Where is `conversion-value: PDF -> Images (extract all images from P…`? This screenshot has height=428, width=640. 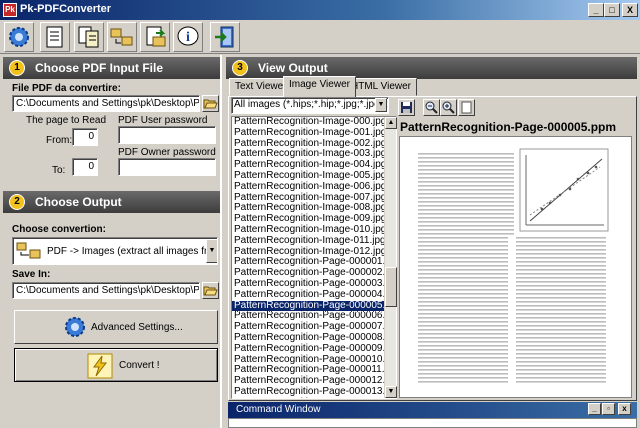 conversion-value: PDF -> Images (extract all images from P… is located at coordinates (127, 251).